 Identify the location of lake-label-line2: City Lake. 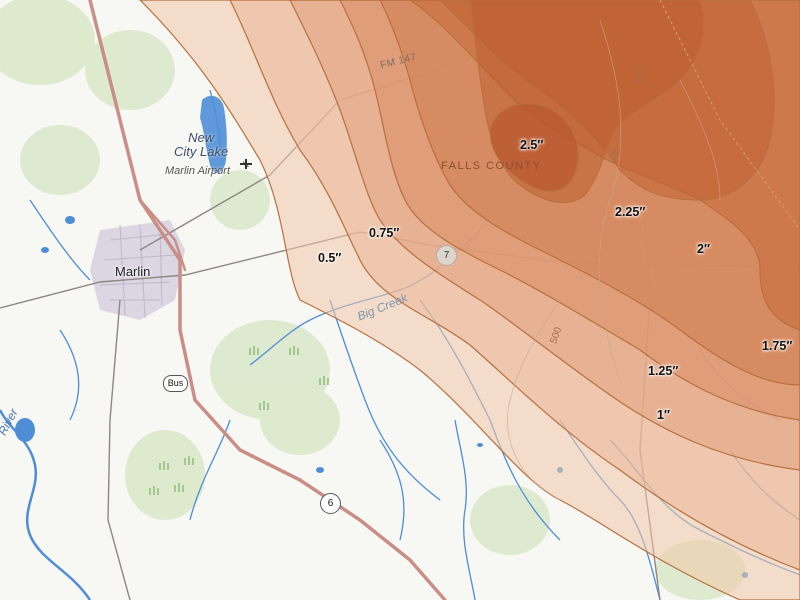
(201, 151).